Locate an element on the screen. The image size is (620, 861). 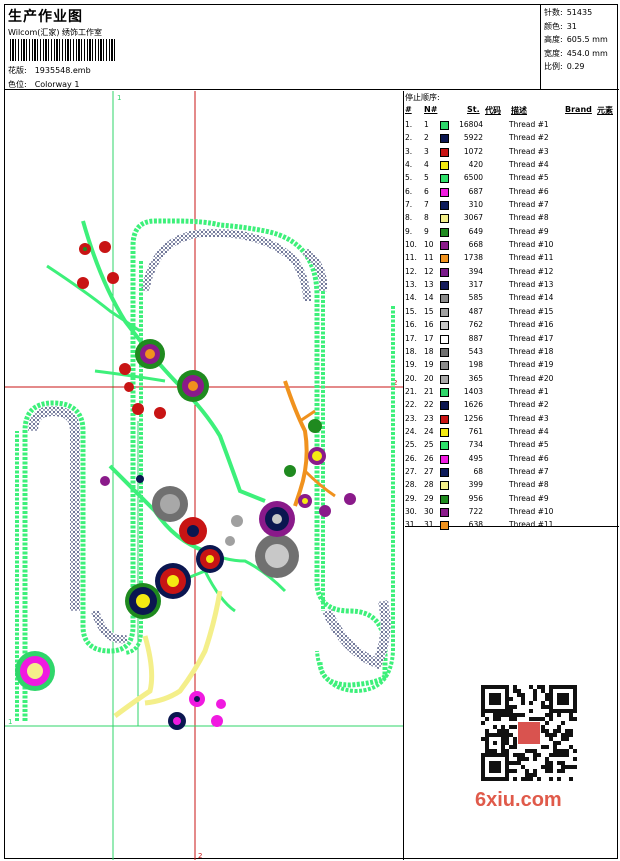
row-stitches: 16804 is located at coordinates (471, 124).